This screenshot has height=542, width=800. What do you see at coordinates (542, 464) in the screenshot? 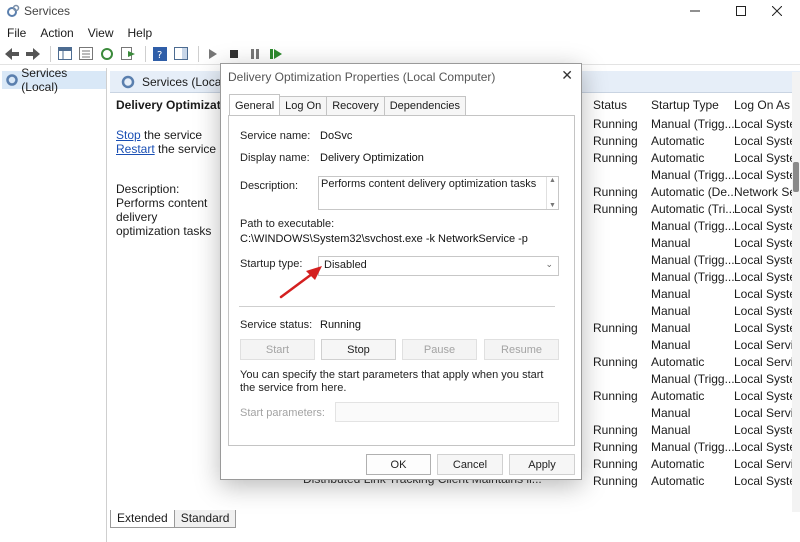
I see `apply-button: Apply` at bounding box center [542, 464].